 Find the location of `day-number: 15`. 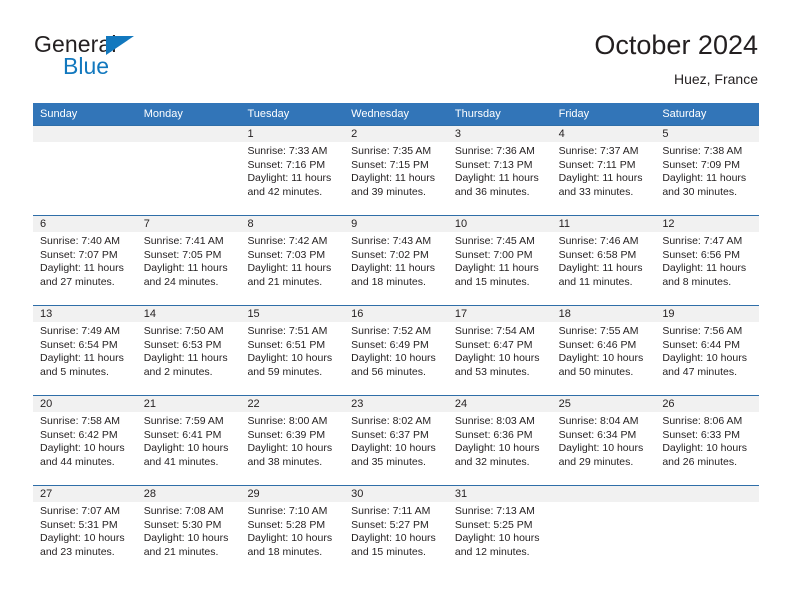

day-number: 15 is located at coordinates (292, 314).